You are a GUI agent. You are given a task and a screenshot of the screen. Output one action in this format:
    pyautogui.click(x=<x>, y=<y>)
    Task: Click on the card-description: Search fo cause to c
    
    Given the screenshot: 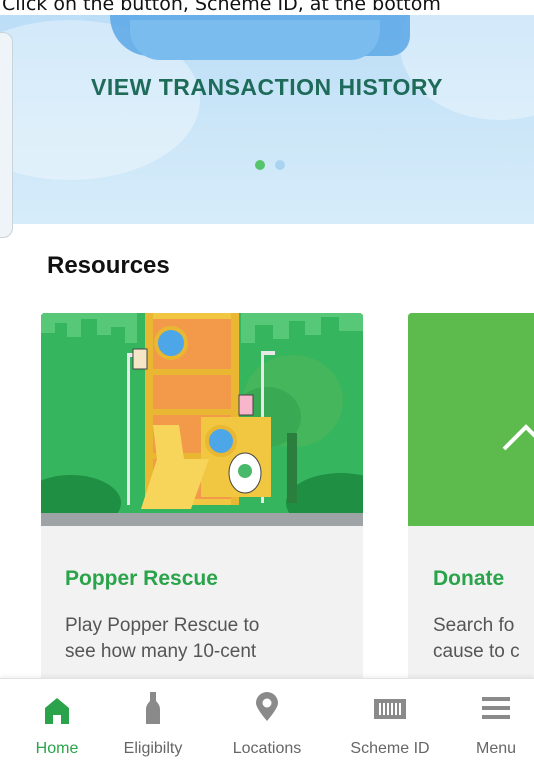 What is the action you would take?
    pyautogui.click(x=476, y=638)
    